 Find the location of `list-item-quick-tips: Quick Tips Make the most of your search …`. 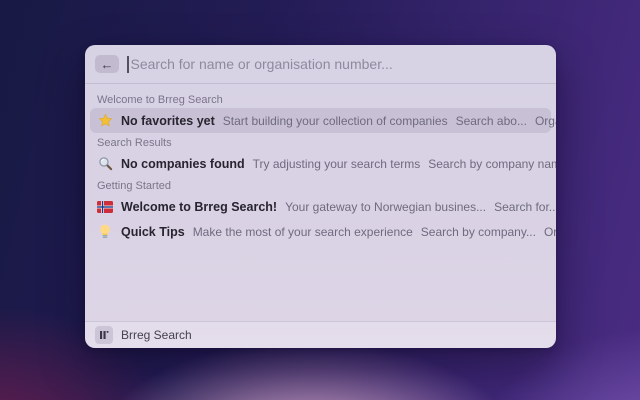

list-item-quick-tips: Quick Tips Make the most of your search … is located at coordinates (323, 231).